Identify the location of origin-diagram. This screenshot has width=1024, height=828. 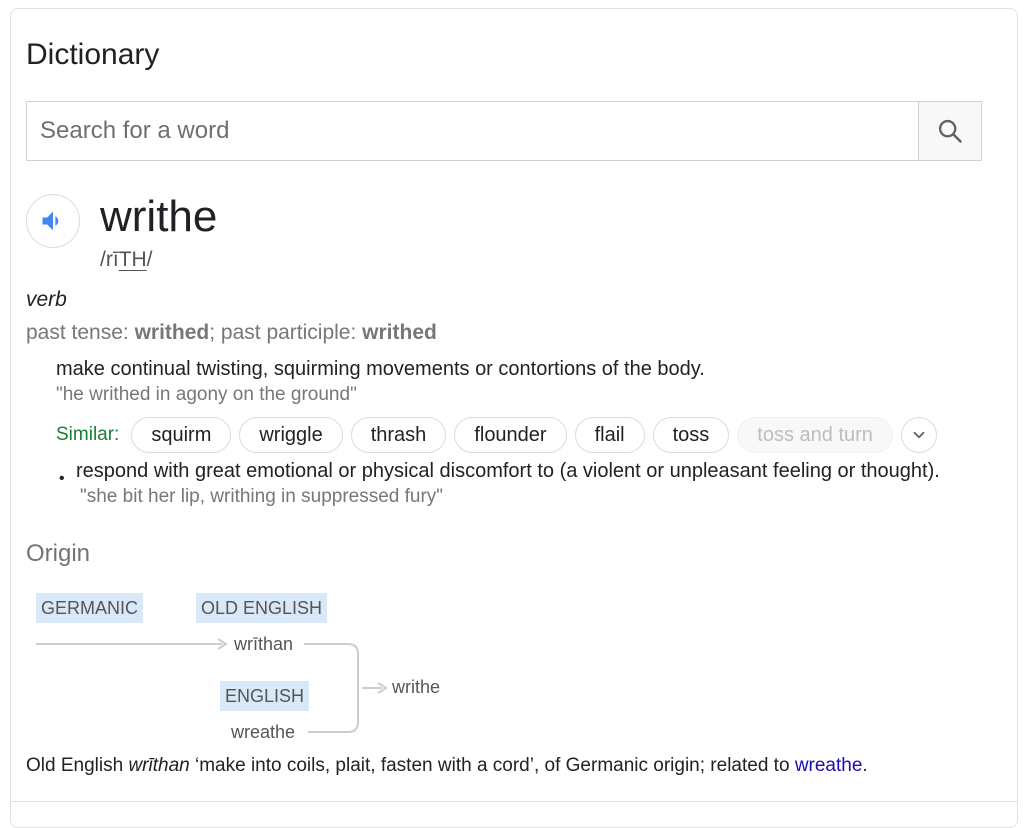
(212, 685).